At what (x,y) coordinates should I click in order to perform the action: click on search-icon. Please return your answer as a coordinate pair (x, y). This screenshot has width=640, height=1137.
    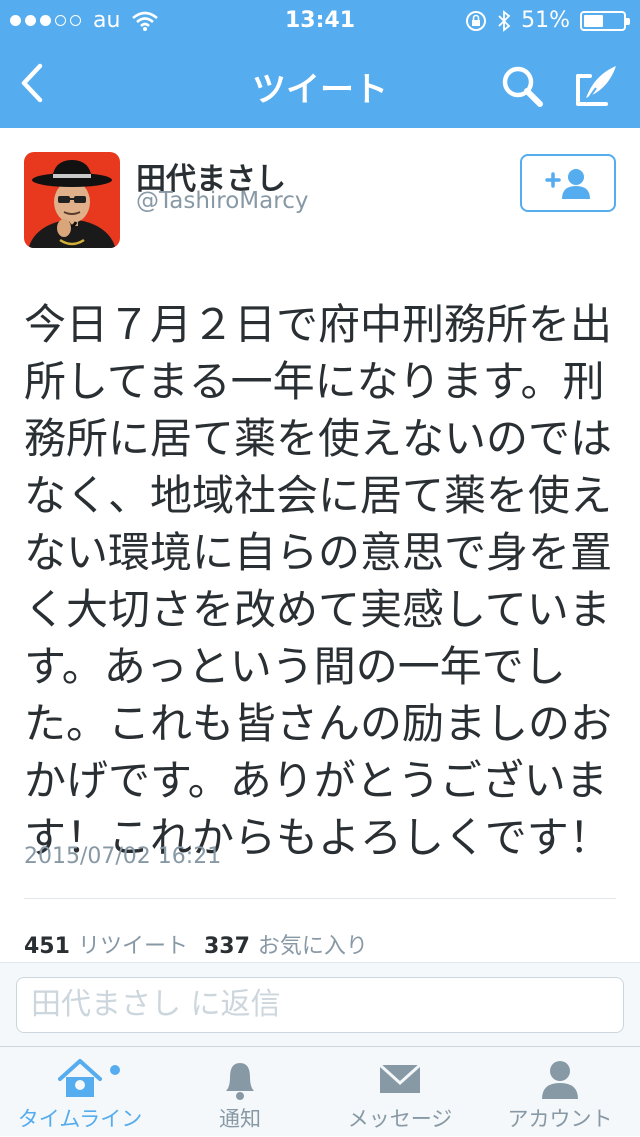
    Looking at the image, I should click on (522, 86).